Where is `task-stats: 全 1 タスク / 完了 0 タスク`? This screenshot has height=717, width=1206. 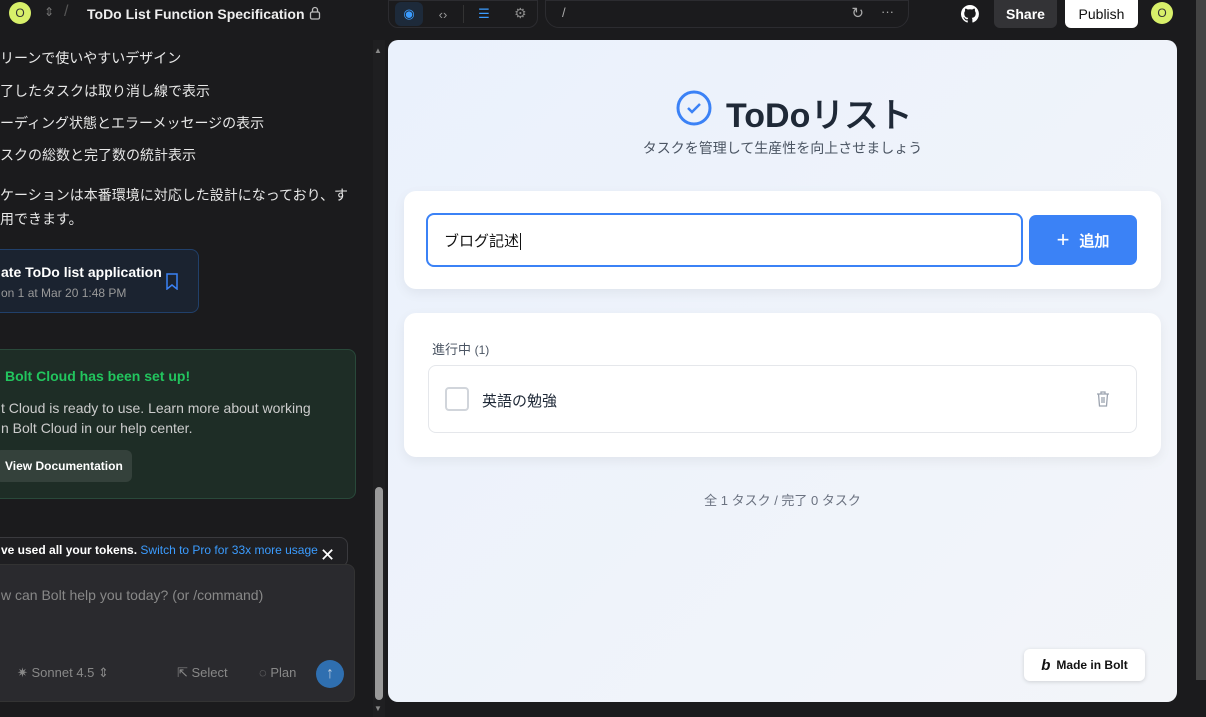
task-stats: 全 1 タスク / 完了 0 タスク is located at coordinates (782, 500).